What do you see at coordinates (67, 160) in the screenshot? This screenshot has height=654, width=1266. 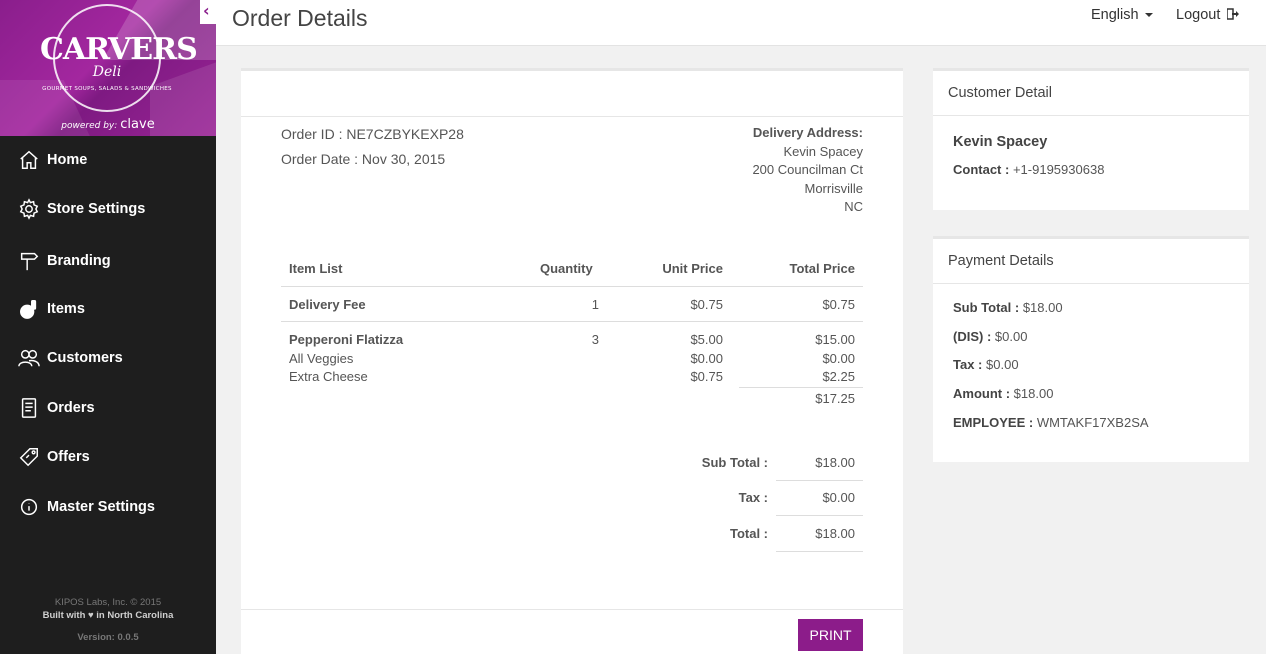 I see `sidebar-item-label: Home` at bounding box center [67, 160].